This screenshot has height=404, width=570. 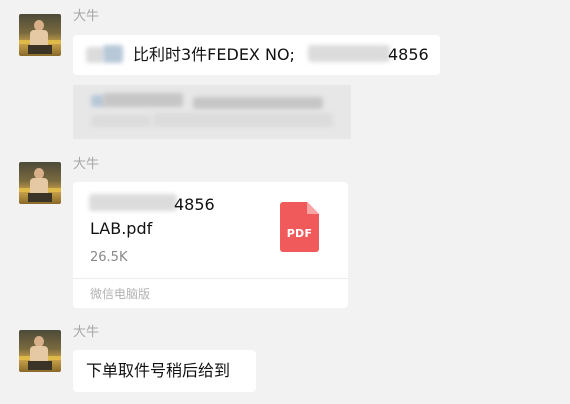 What do you see at coordinates (158, 370) in the screenshot?
I see `message-text: 下单取件号稍后给到` at bounding box center [158, 370].